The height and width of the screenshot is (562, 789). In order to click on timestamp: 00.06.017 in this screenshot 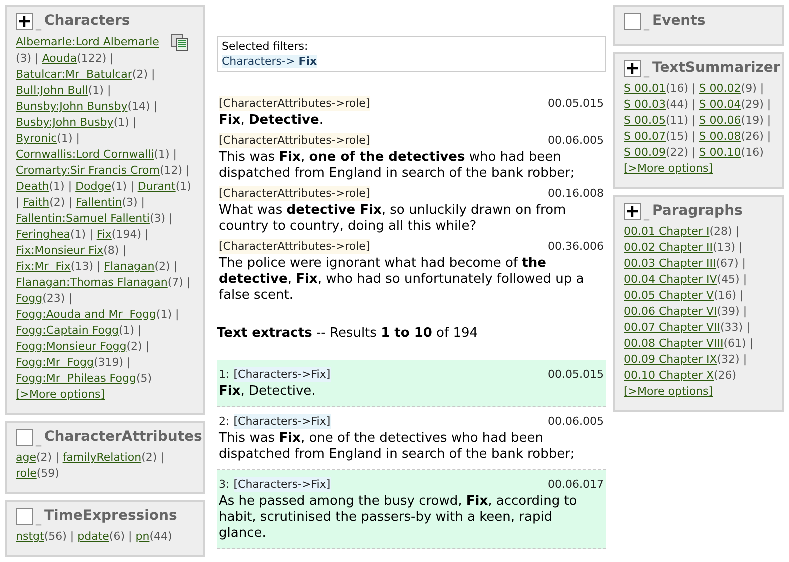, I will do `click(576, 484)`.